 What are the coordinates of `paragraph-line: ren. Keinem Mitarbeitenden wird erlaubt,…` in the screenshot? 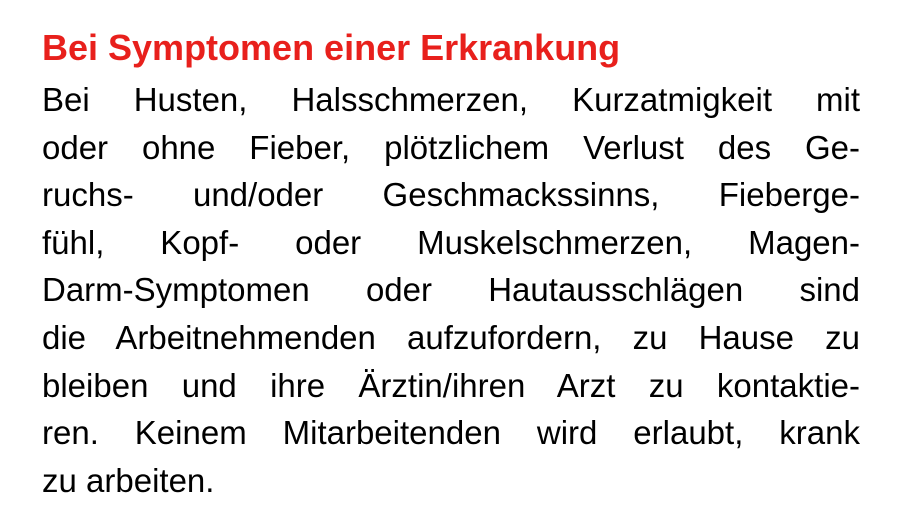 It's located at (451, 433).